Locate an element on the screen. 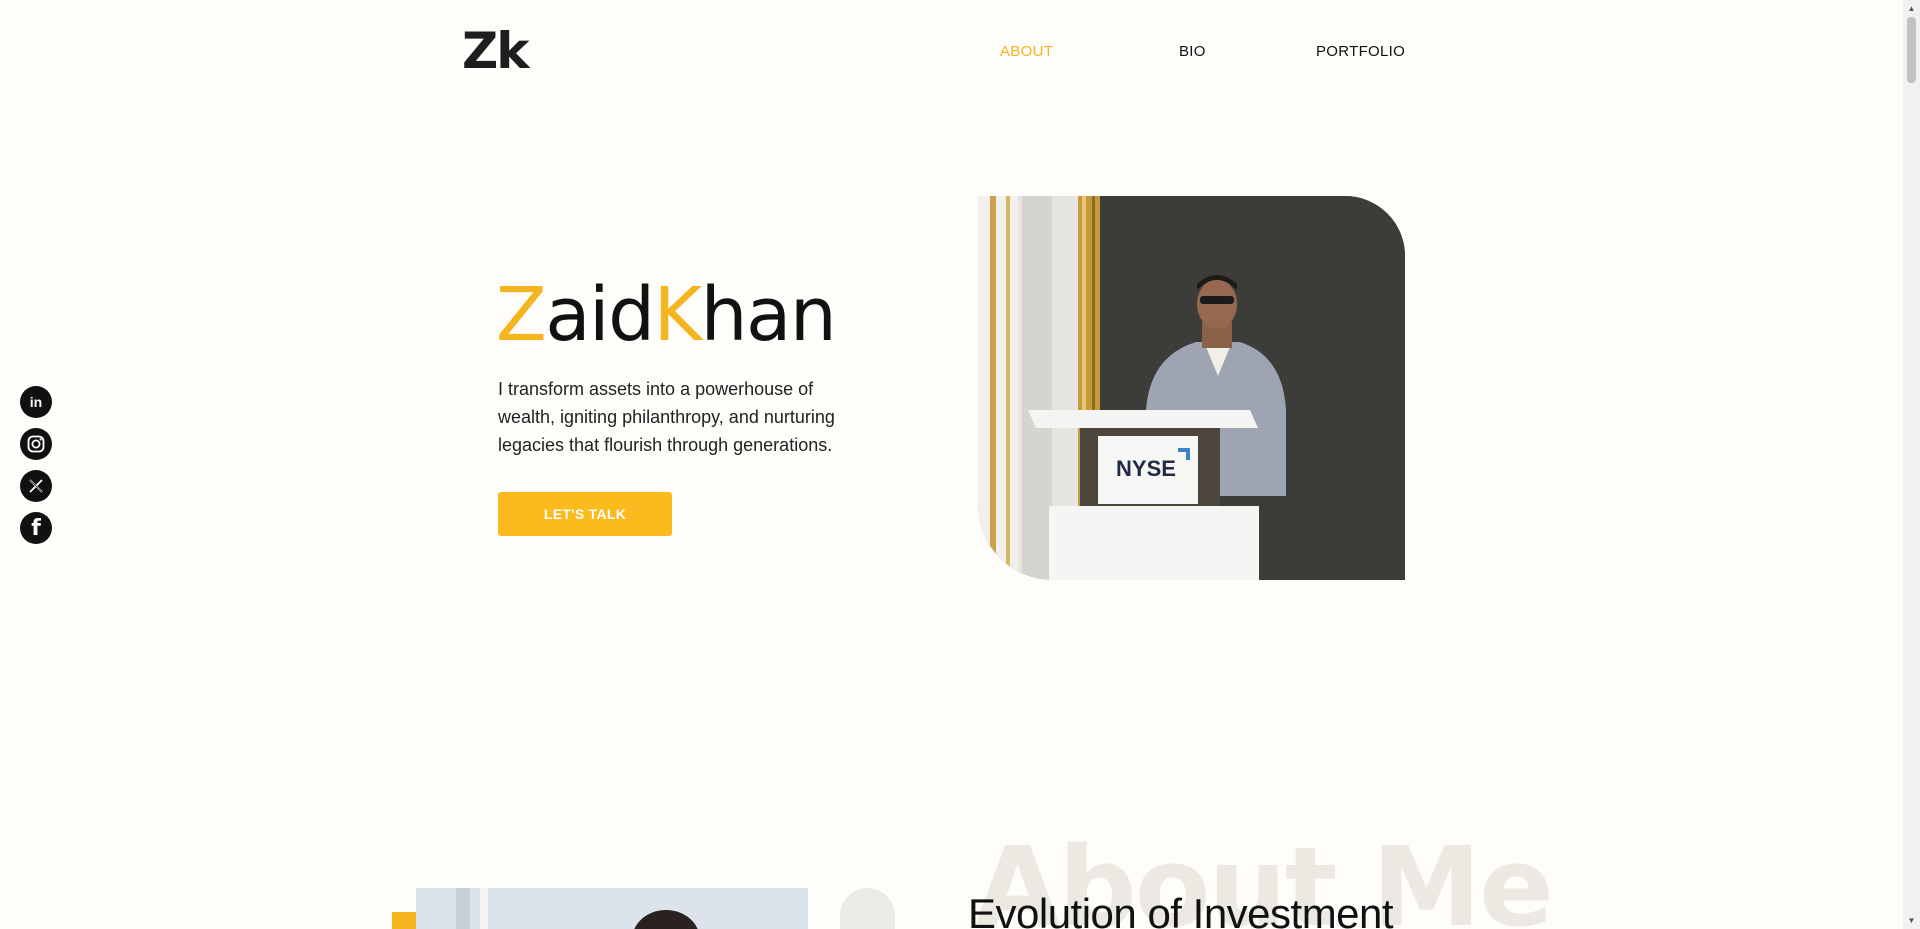  instagram-icon is located at coordinates (36, 444).